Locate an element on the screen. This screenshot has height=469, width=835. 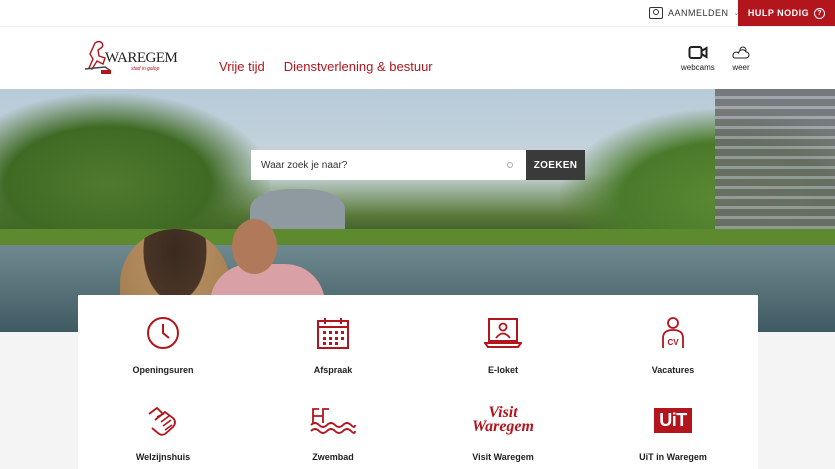
tile-welzijnshuis: Welzijnshuis is located at coordinates (163, 425).